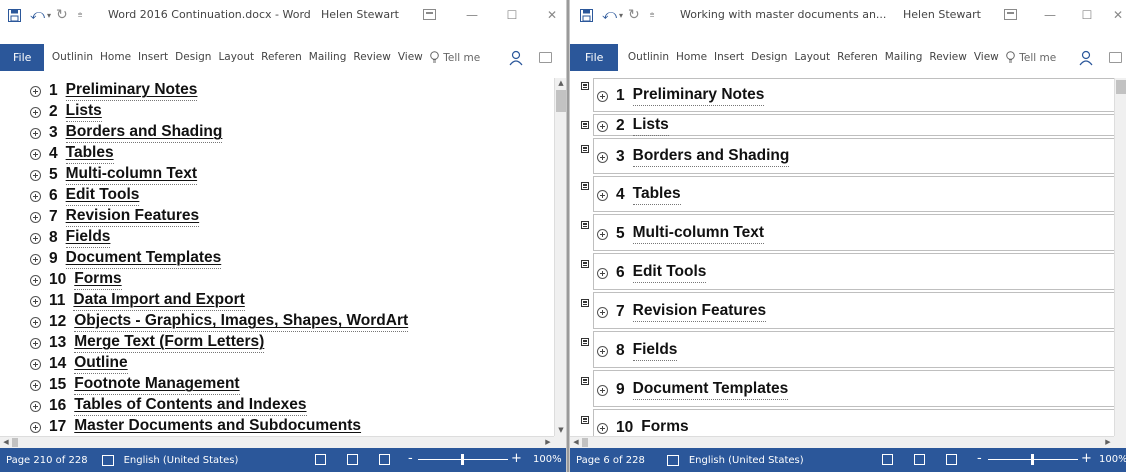 This screenshot has width=1126, height=472. What do you see at coordinates (561, 83) in the screenshot?
I see `scroll-up-icon: ▲` at bounding box center [561, 83].